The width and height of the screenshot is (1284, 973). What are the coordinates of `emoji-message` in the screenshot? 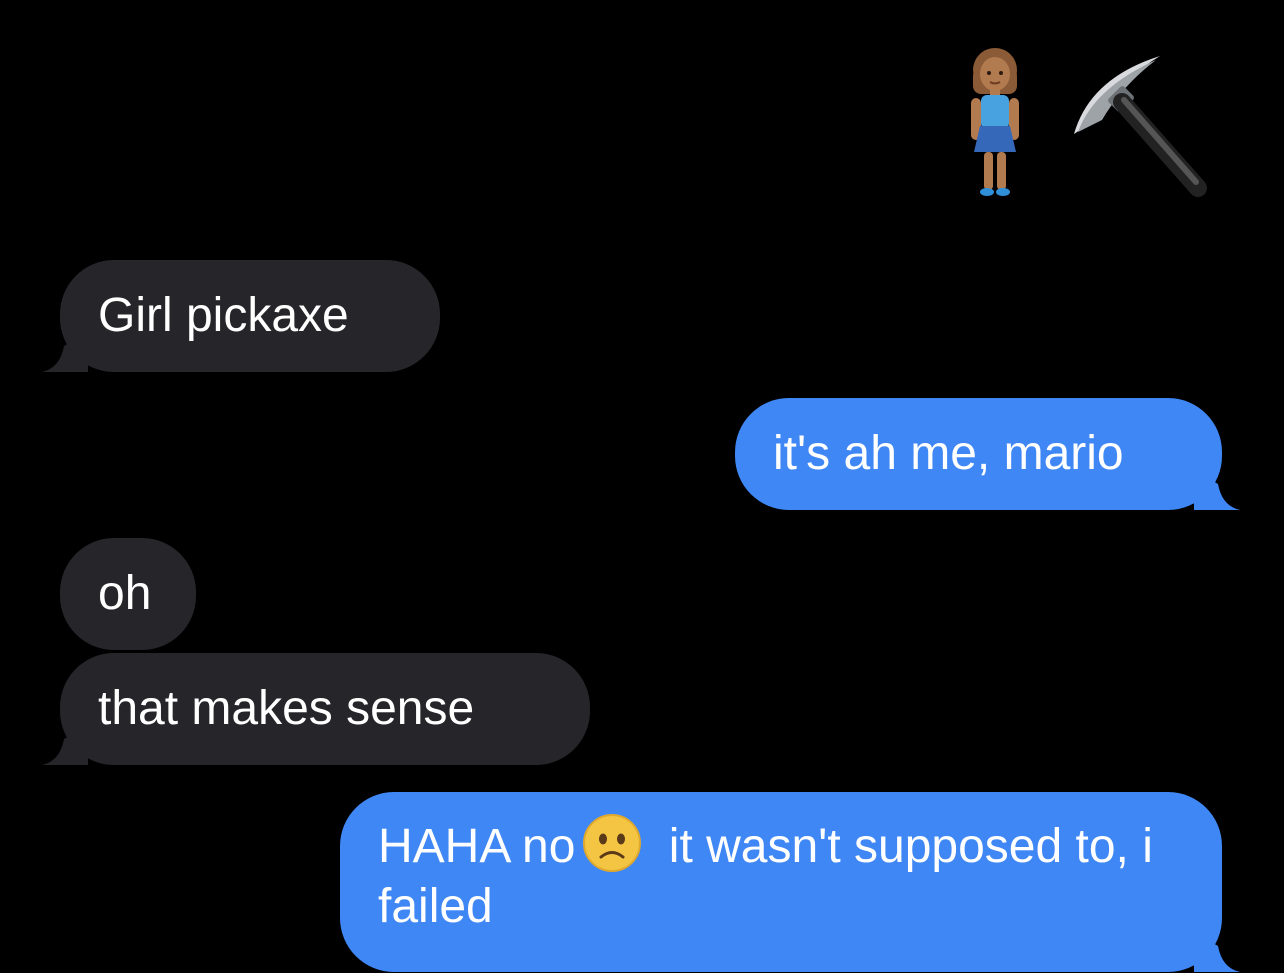 It's located at (1085, 126).